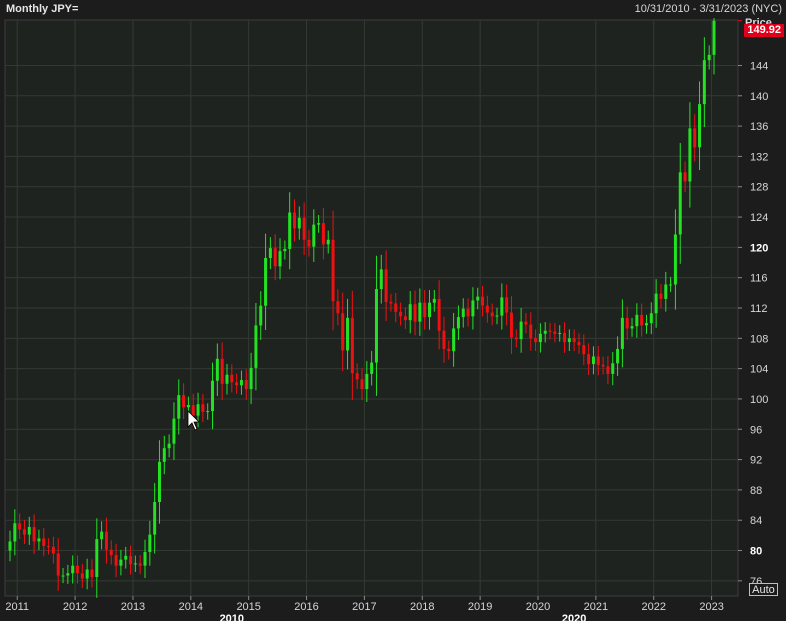 The height and width of the screenshot is (621, 786). I want to click on y-tick-label: 140, so click(759, 97).